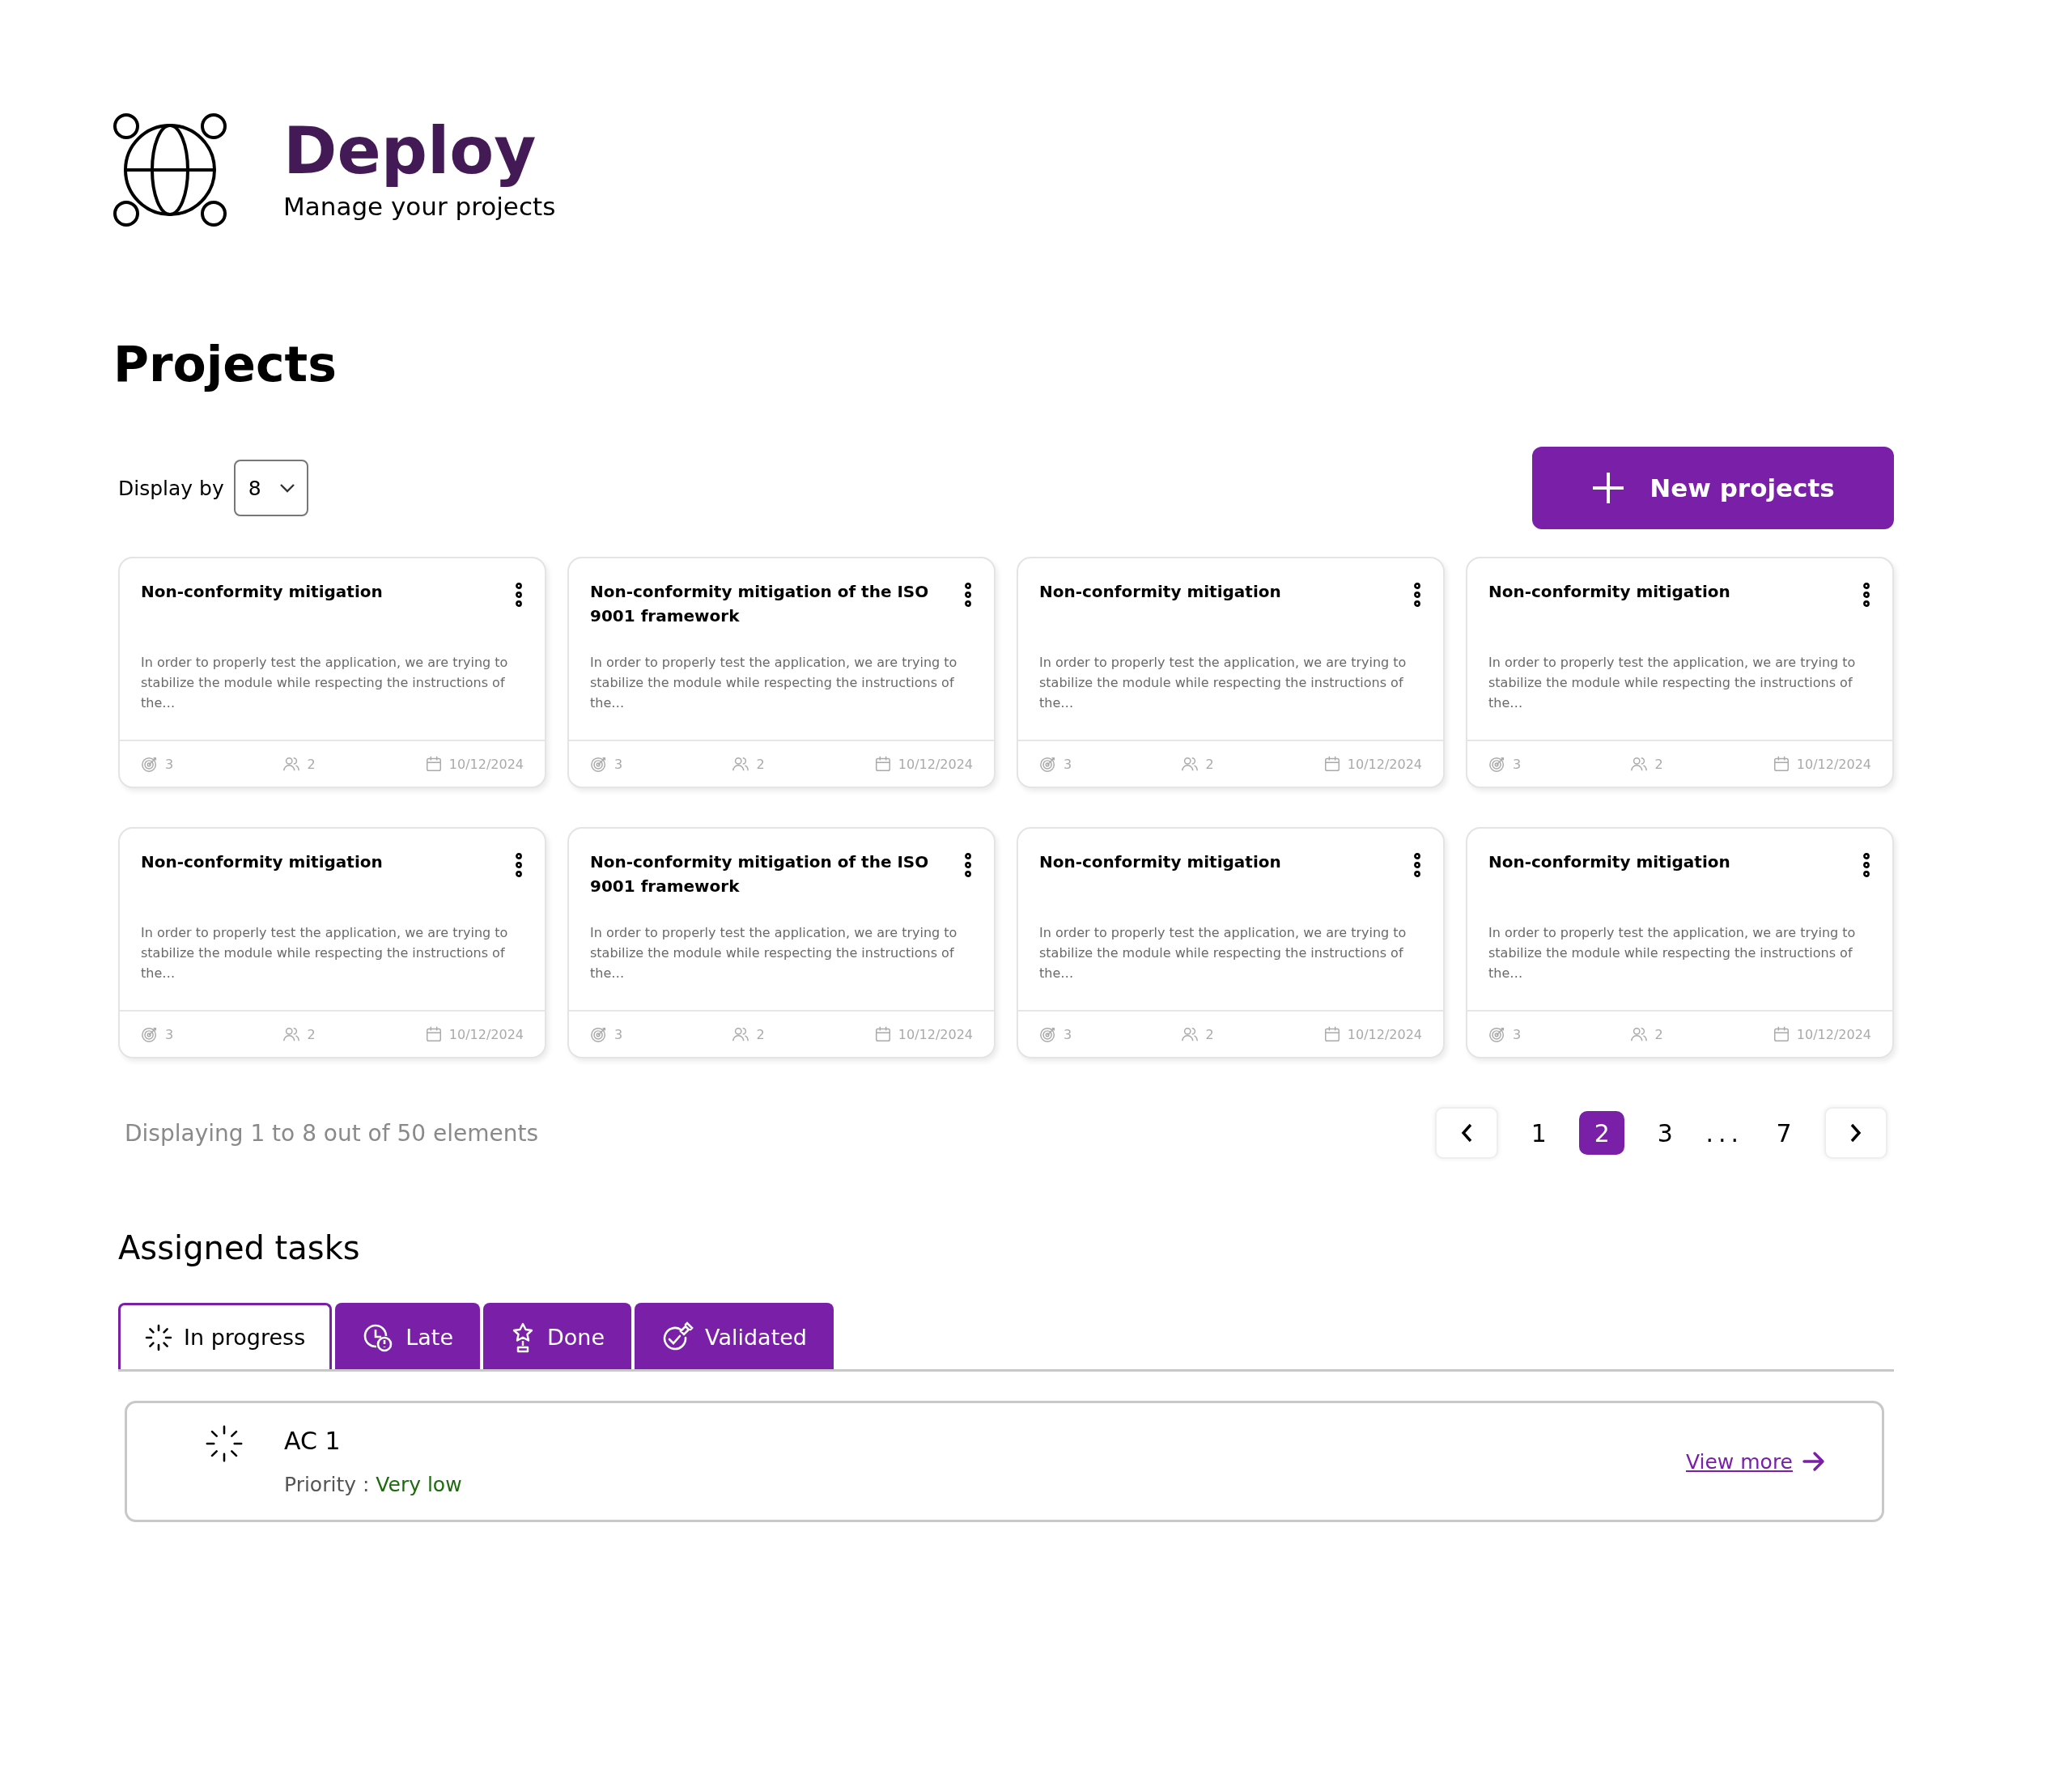  I want to click on status-tab: Done, so click(557, 1336).